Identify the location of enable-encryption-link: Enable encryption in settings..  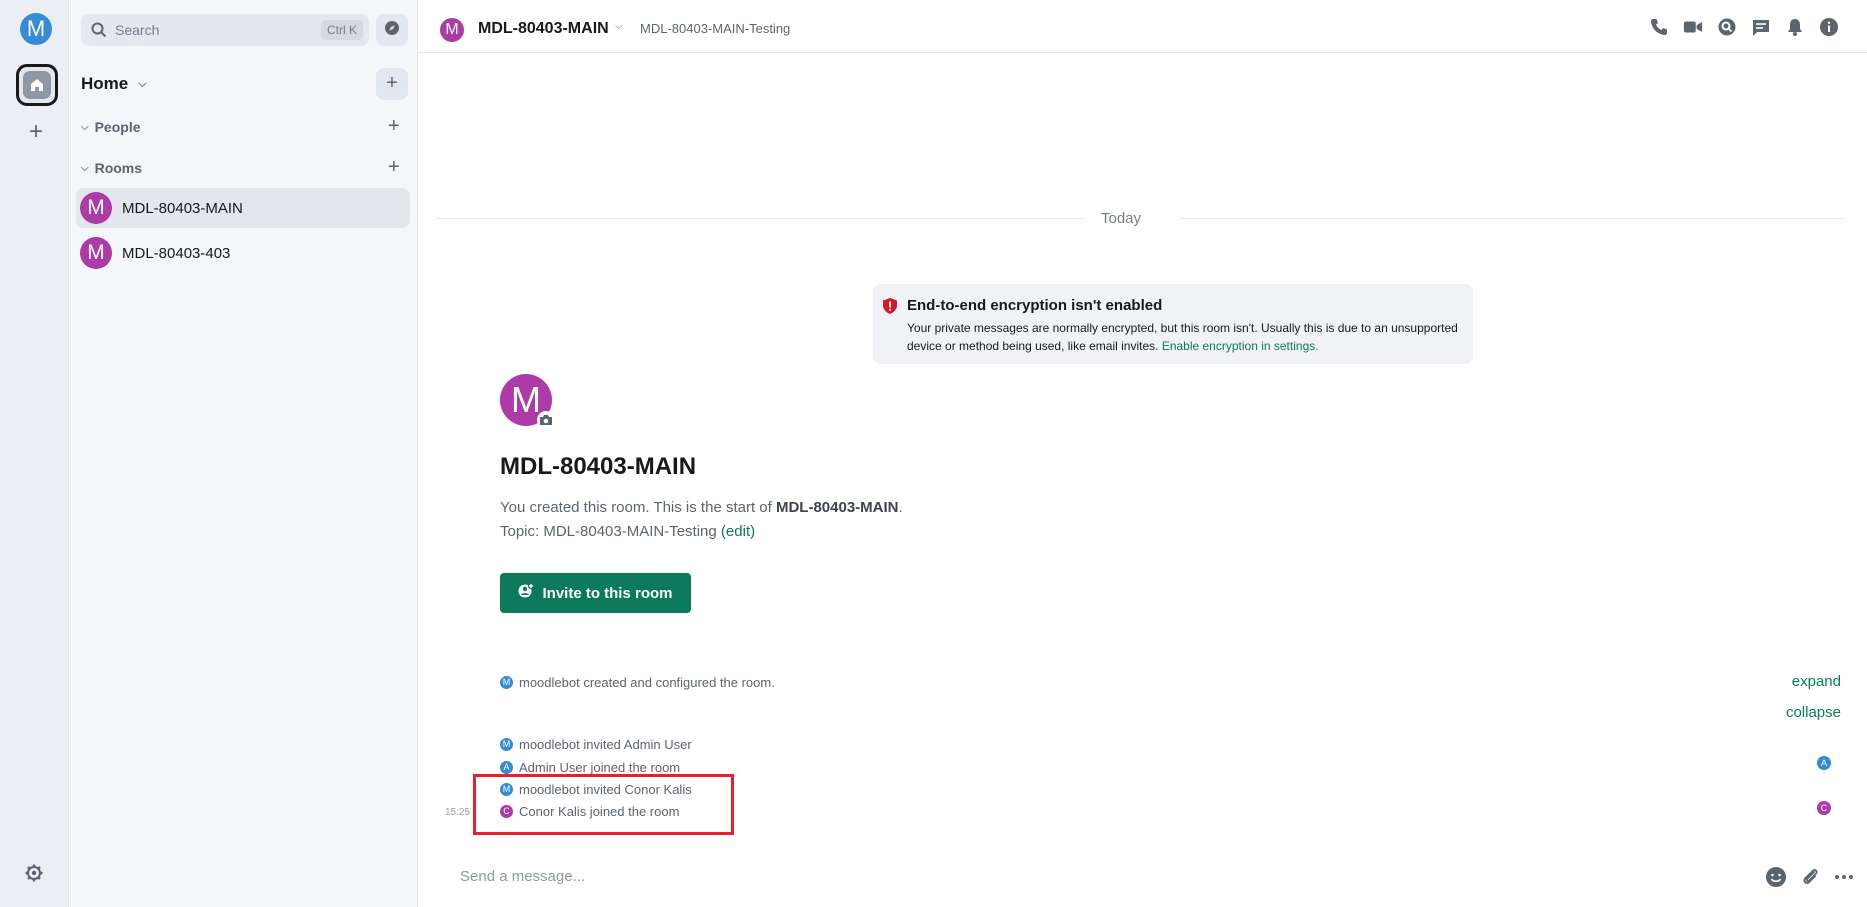
(1240, 346).